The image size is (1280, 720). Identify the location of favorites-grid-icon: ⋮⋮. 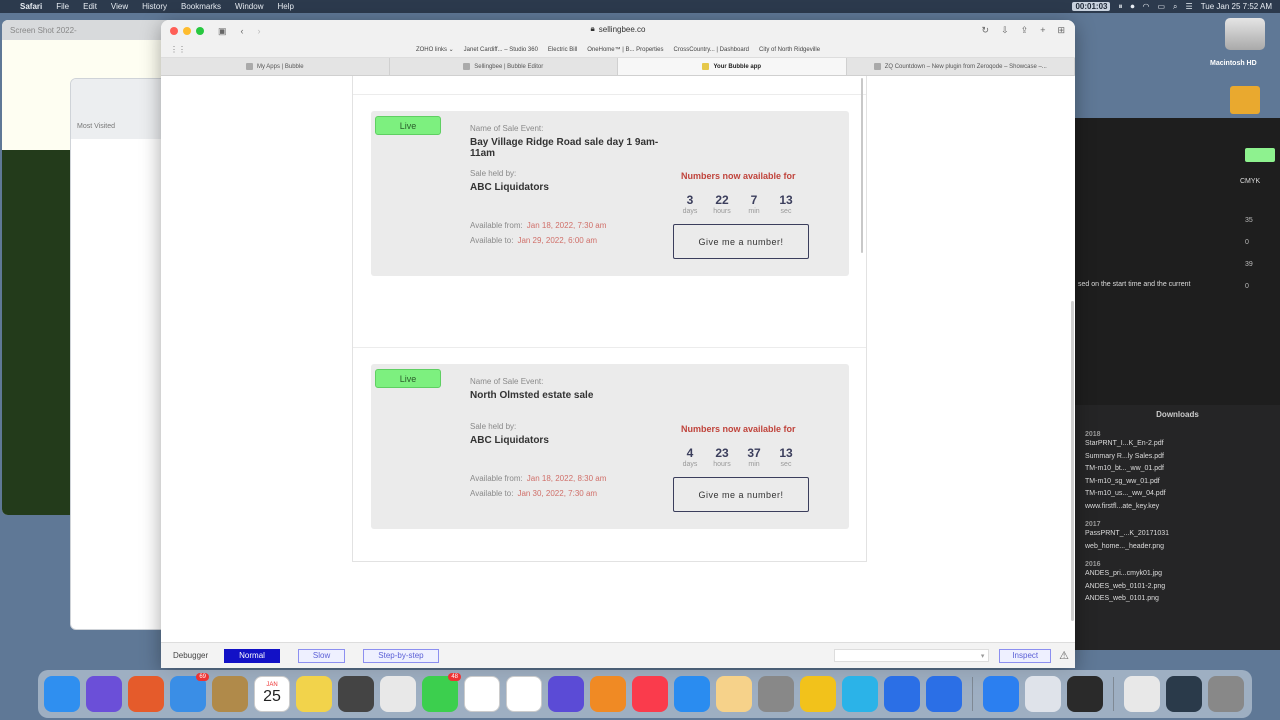
(178, 49).